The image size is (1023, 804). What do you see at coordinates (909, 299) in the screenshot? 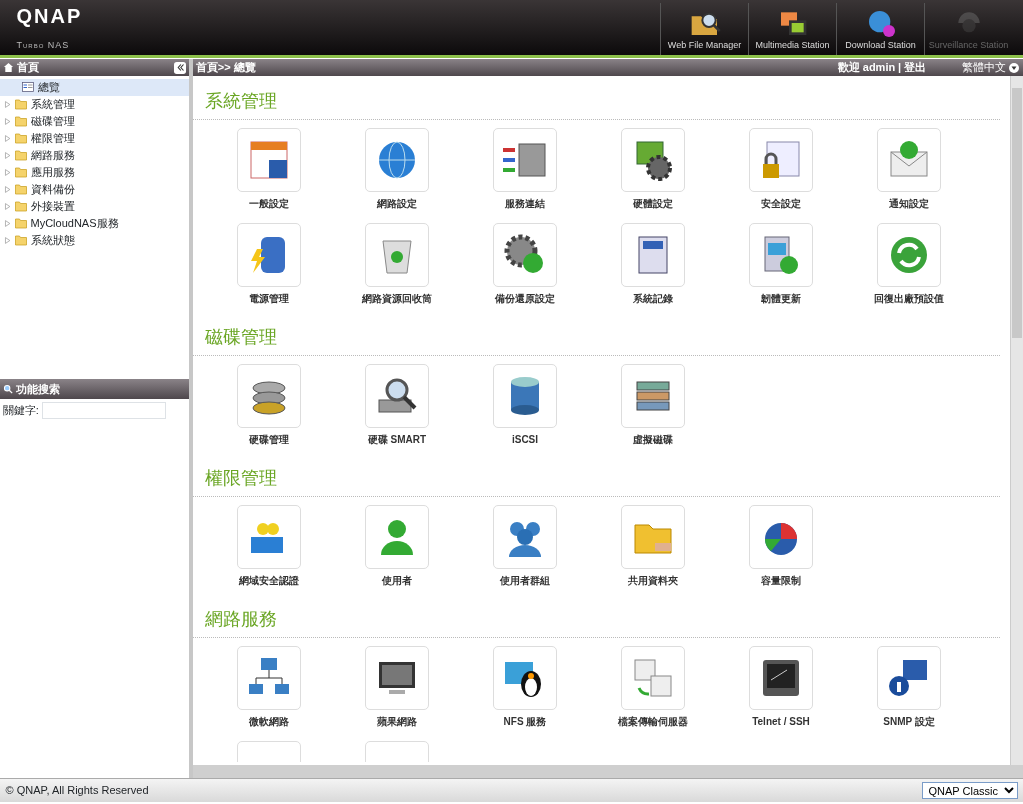
I see `app-label: 回復出廠預設值` at bounding box center [909, 299].